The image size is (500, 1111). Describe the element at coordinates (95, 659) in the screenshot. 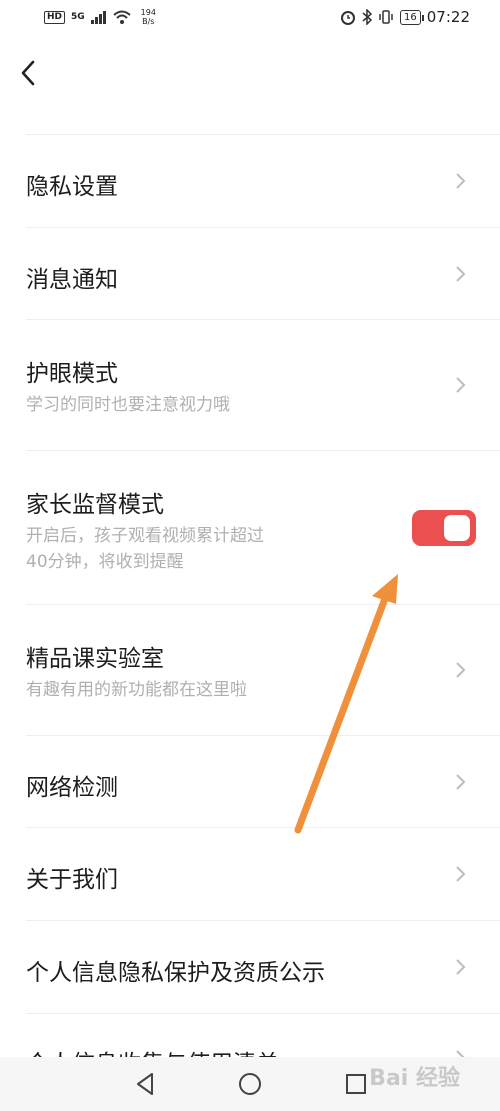

I see `setting-title: 精品课实验室` at that location.